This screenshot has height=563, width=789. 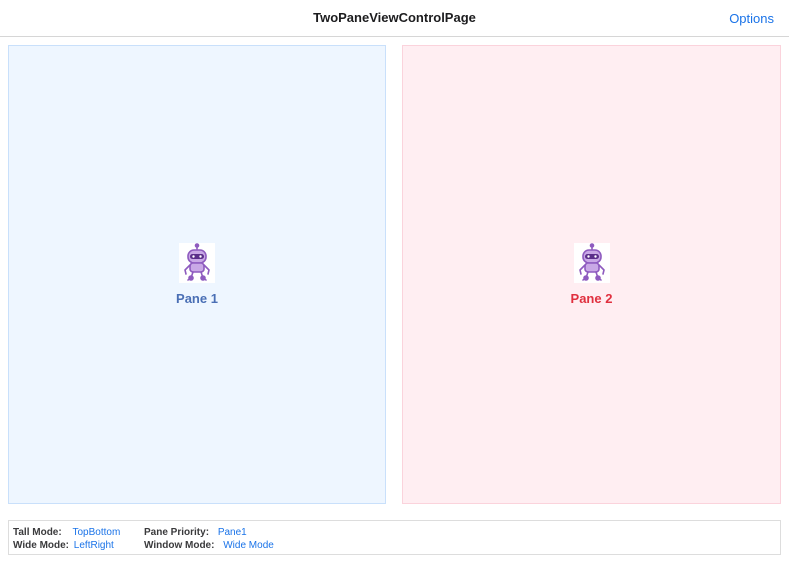 I want to click on tall-mode-label: Tall Mode:, so click(x=37, y=532).